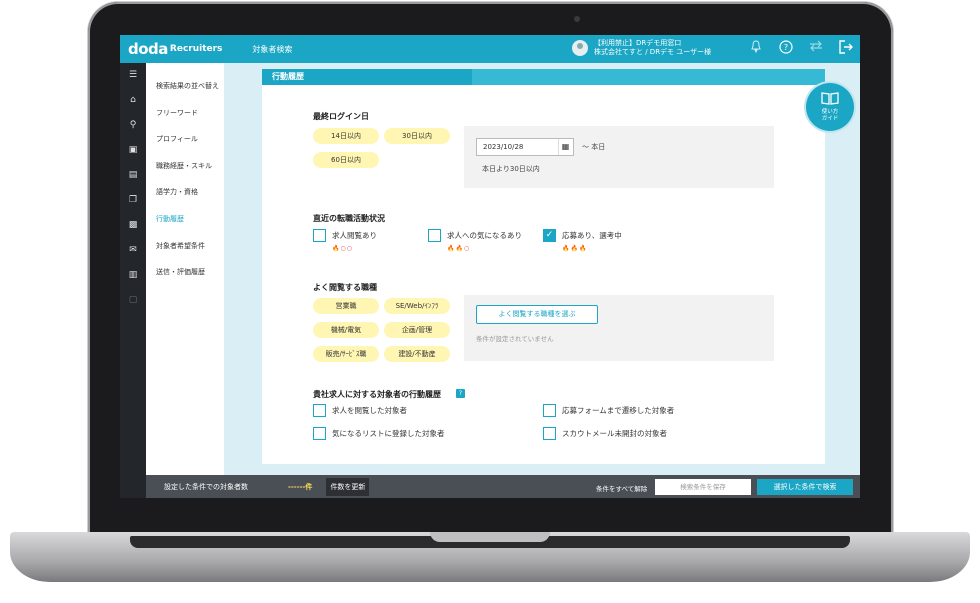 This screenshot has width=980, height=603. What do you see at coordinates (653, 52) in the screenshot?
I see `user-line2: 株式会社てすと / DRデモ ユーザー様` at bounding box center [653, 52].